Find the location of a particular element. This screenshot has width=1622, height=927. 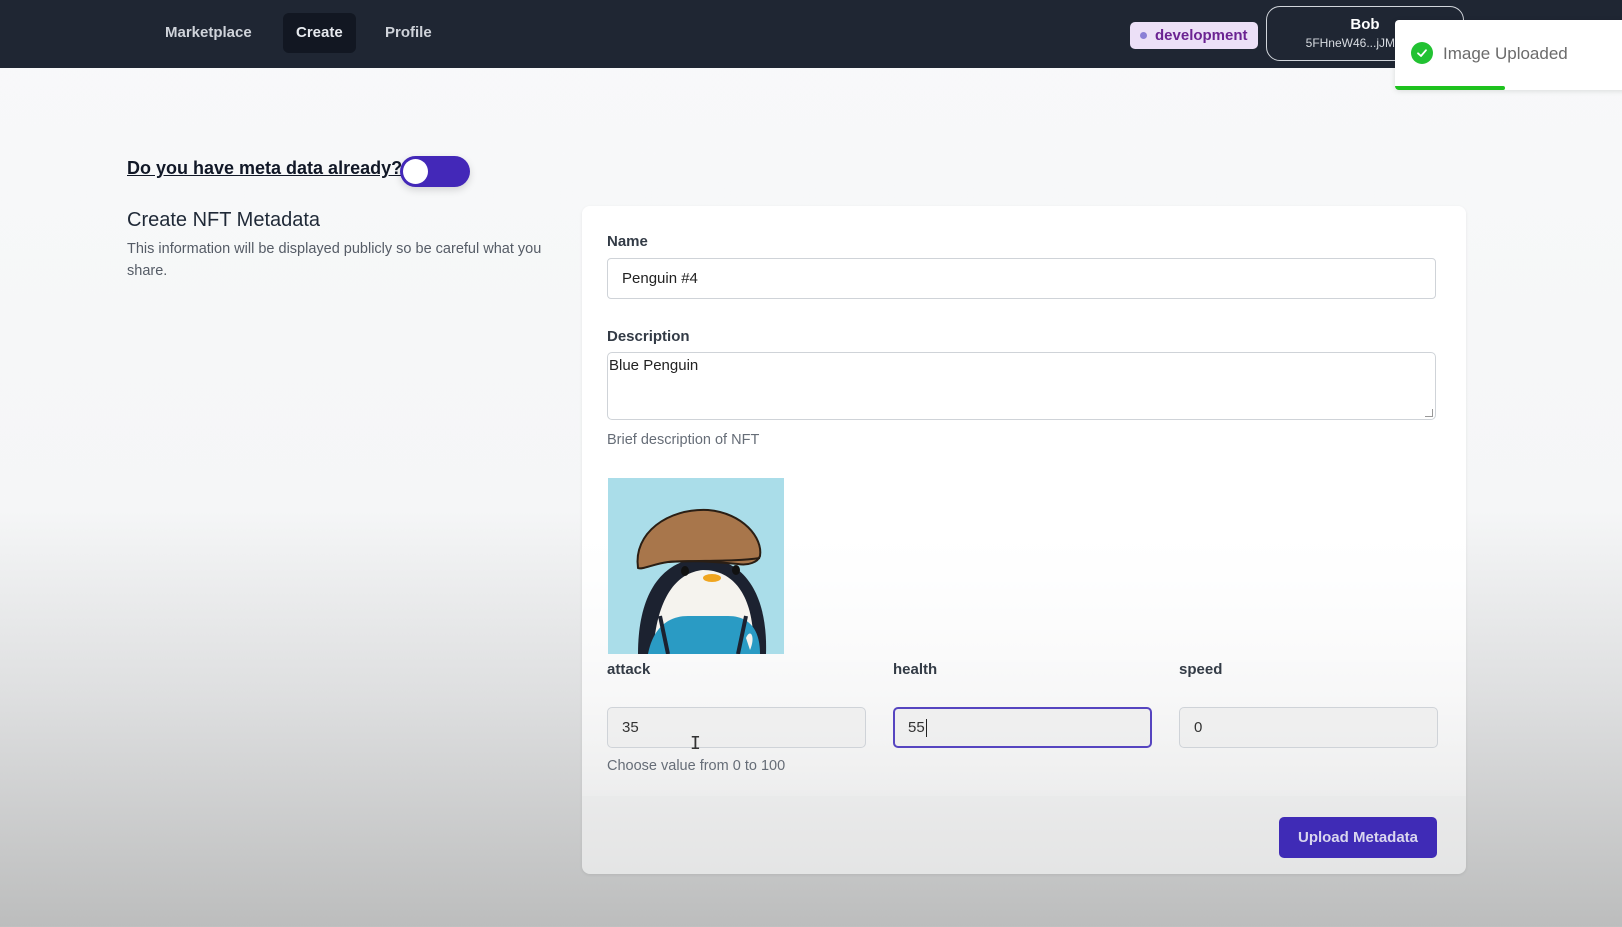

attack-label: attack is located at coordinates (629, 669).